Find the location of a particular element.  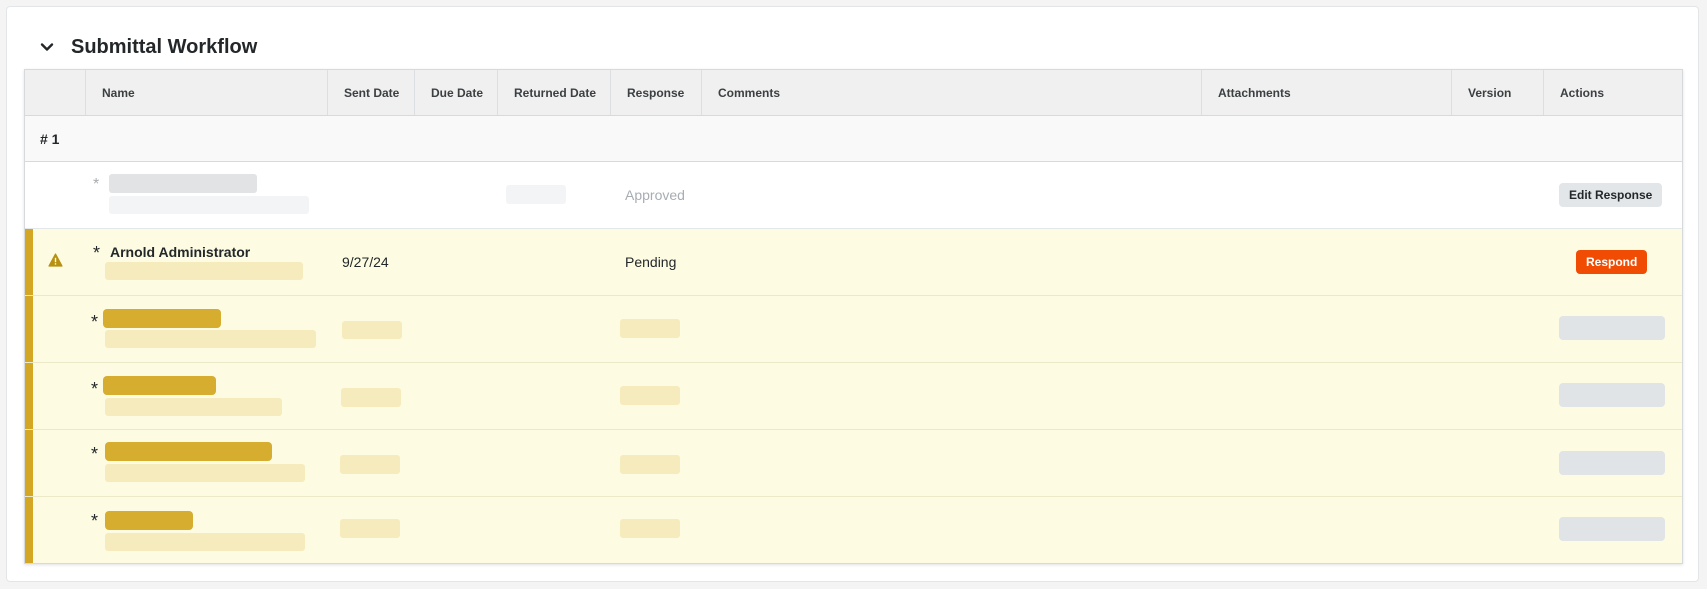

column-header-actions: Actions is located at coordinates (1612, 92).